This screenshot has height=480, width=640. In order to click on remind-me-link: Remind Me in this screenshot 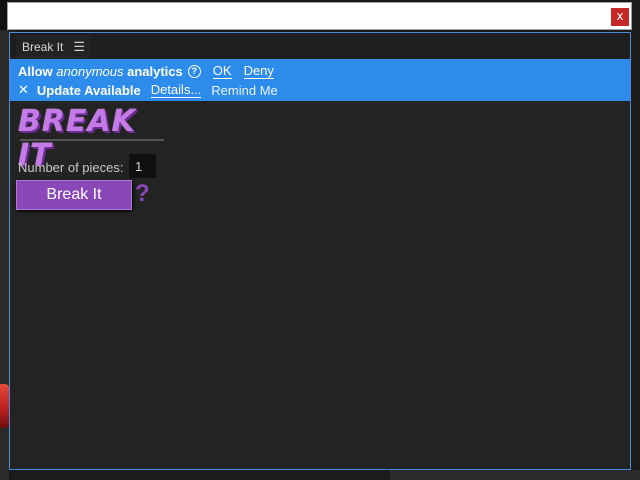, I will do `click(244, 90)`.